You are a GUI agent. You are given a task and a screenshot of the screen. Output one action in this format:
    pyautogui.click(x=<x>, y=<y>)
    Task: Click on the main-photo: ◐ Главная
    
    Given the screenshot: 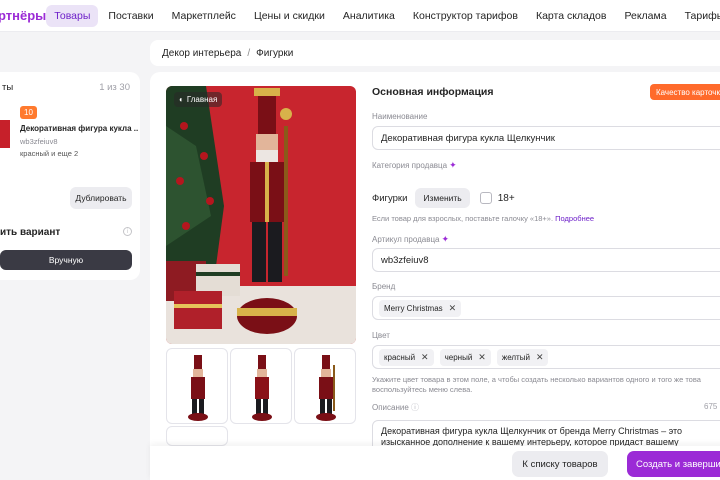 What is the action you would take?
    pyautogui.click(x=261, y=215)
    